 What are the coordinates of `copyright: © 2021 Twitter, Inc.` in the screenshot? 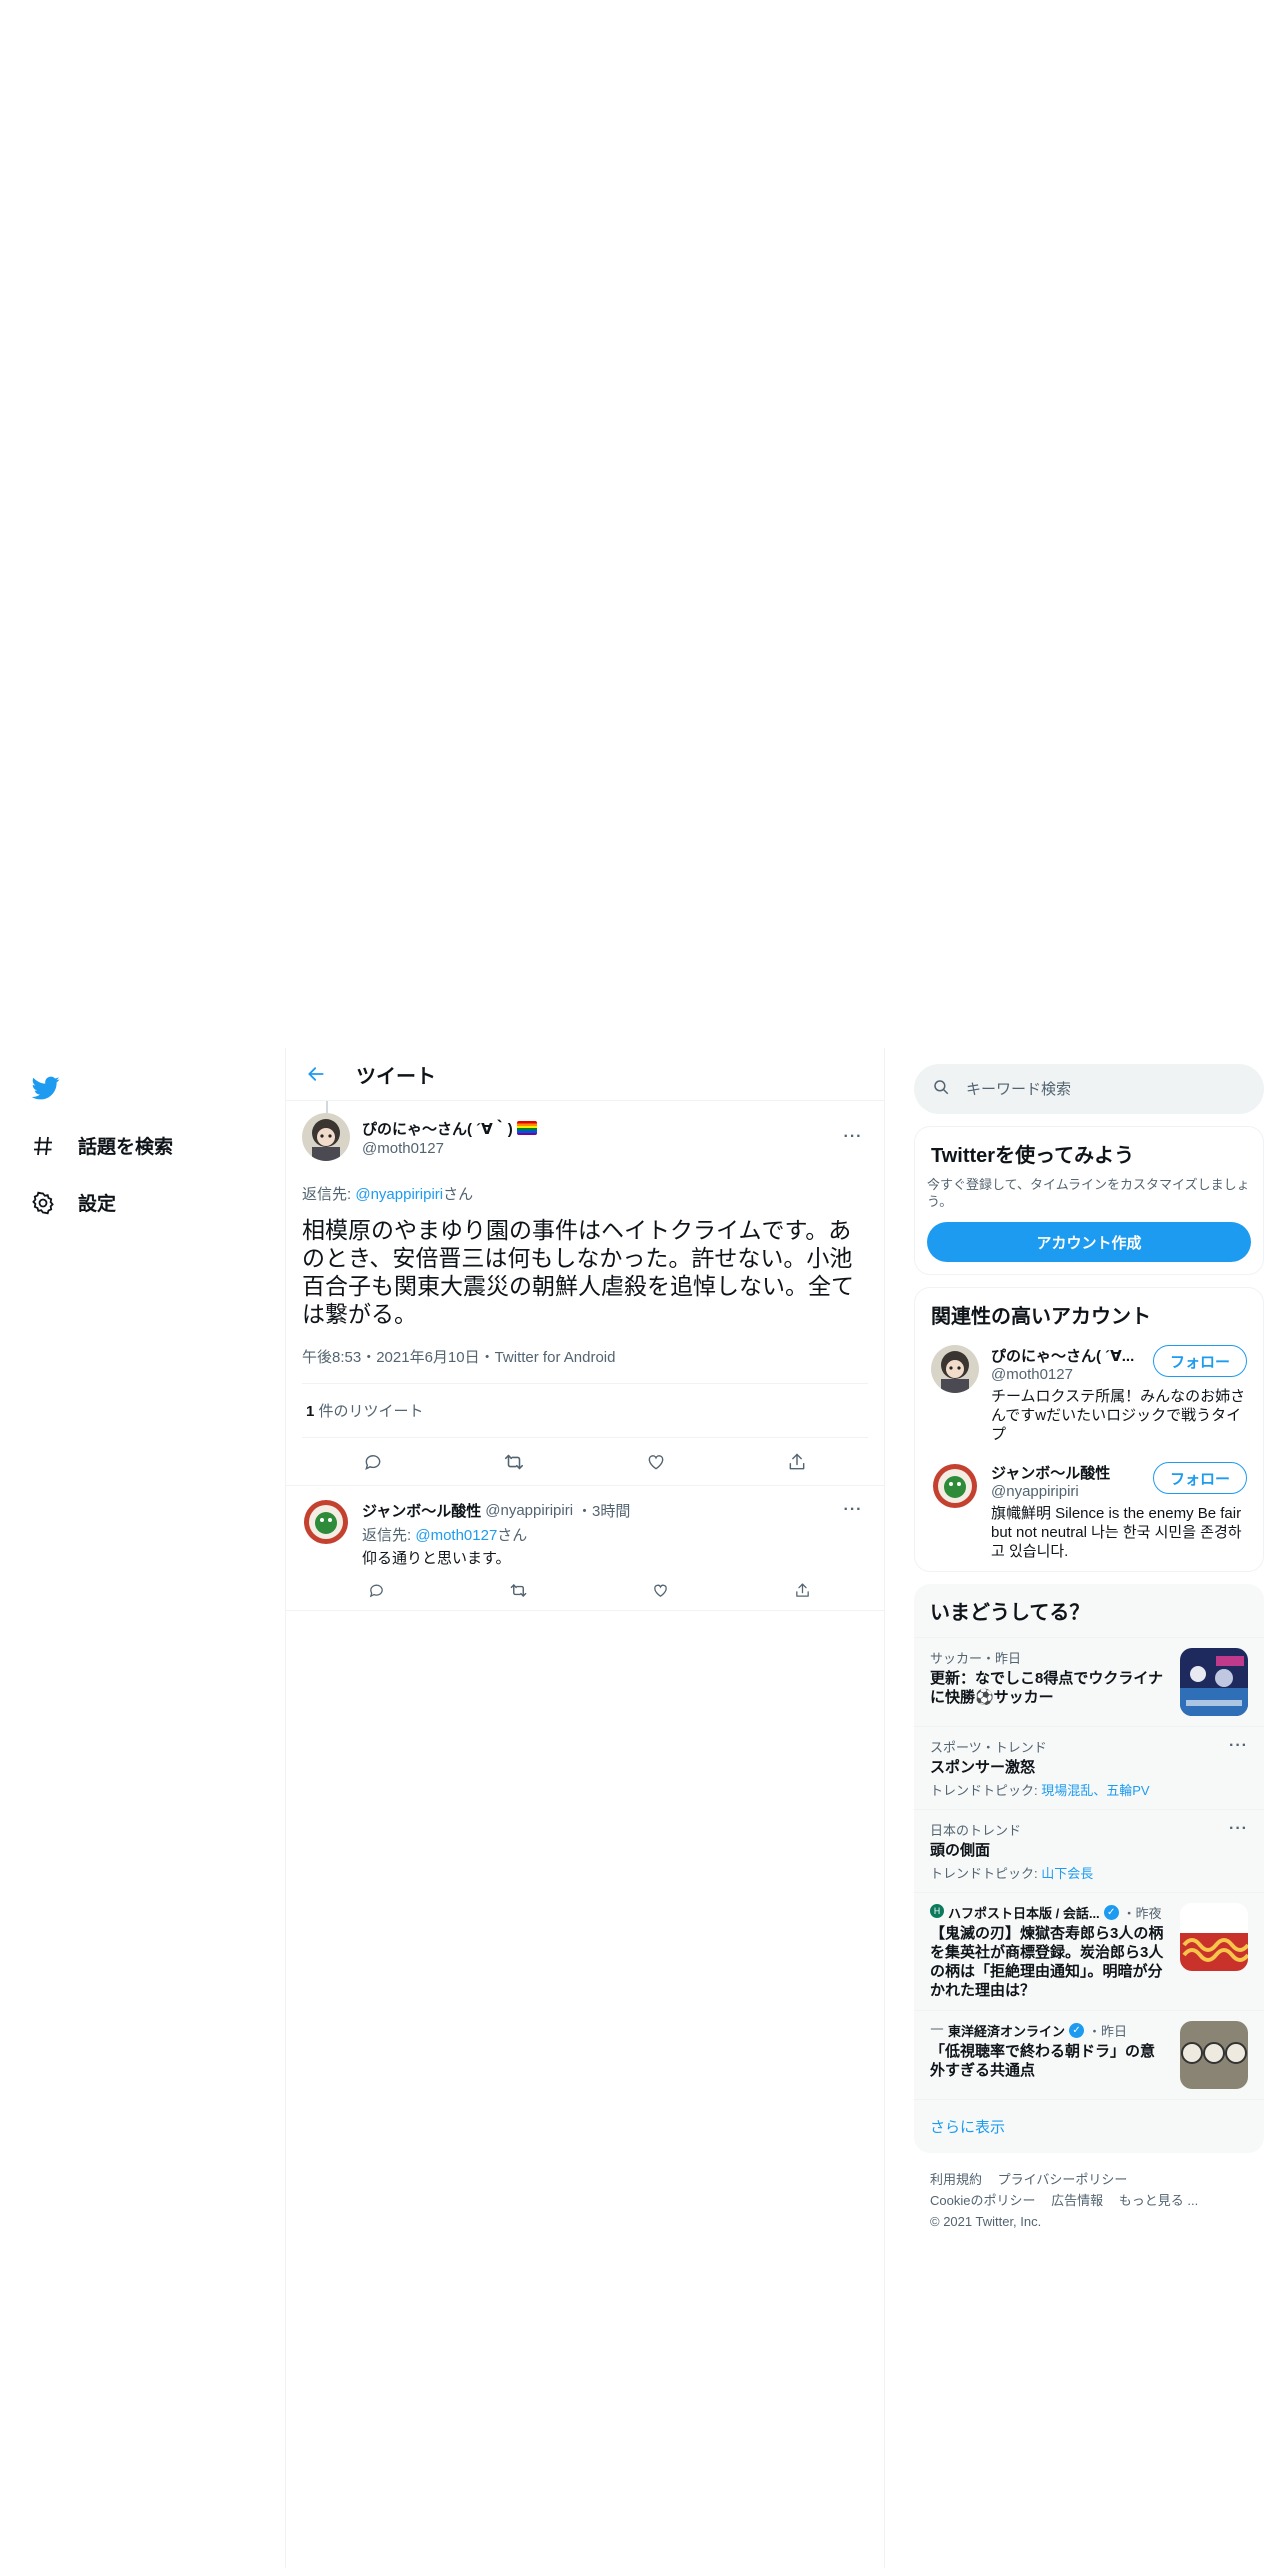 It's located at (986, 2221).